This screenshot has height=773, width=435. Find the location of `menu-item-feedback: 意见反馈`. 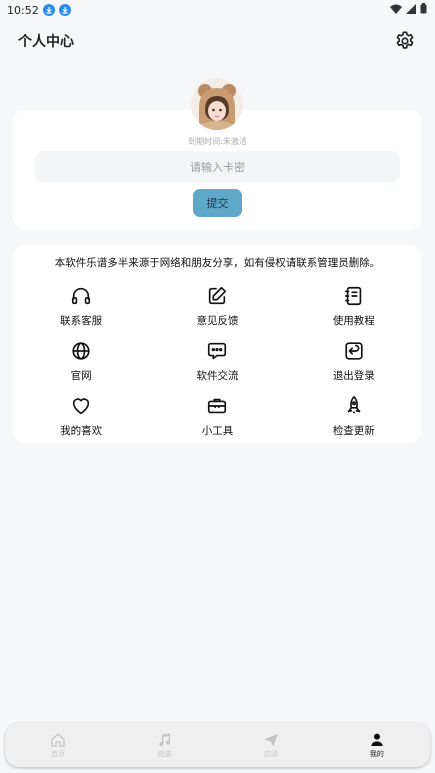

menu-item-feedback: 意见反馈 is located at coordinates (217, 307).